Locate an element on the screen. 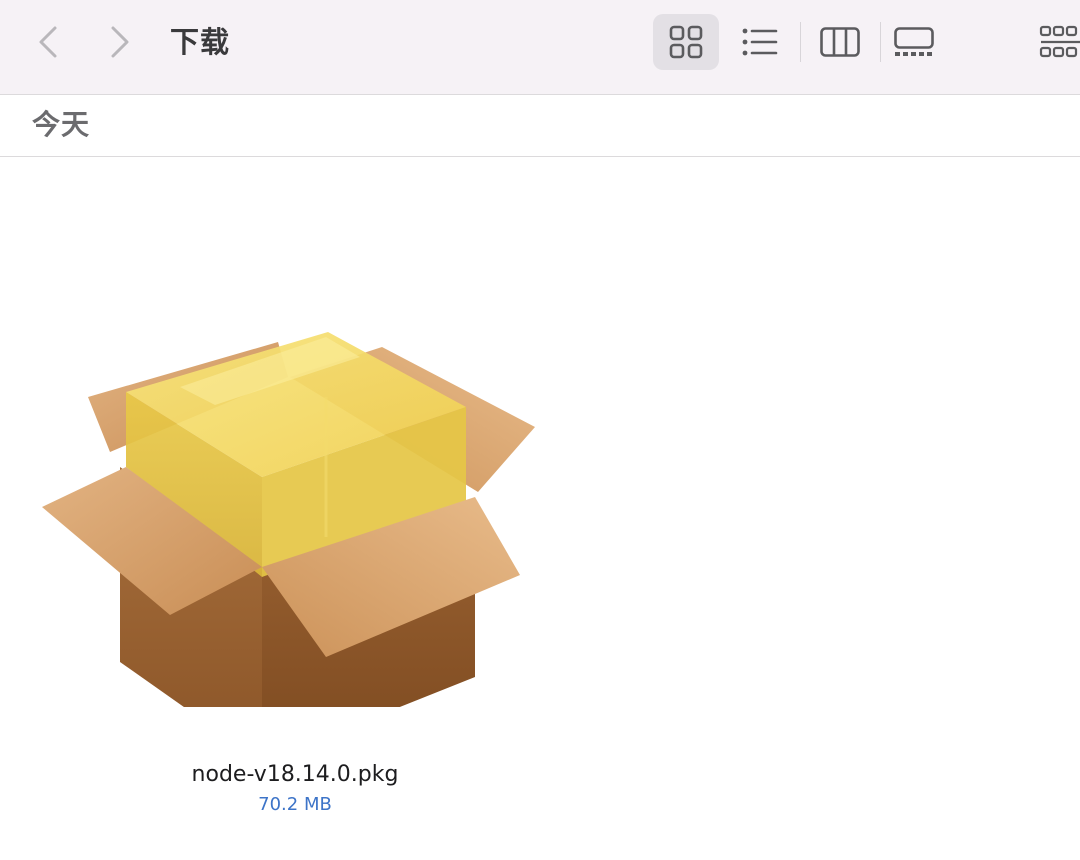 The height and width of the screenshot is (860, 1080). forward-button is located at coordinates (120, 42).